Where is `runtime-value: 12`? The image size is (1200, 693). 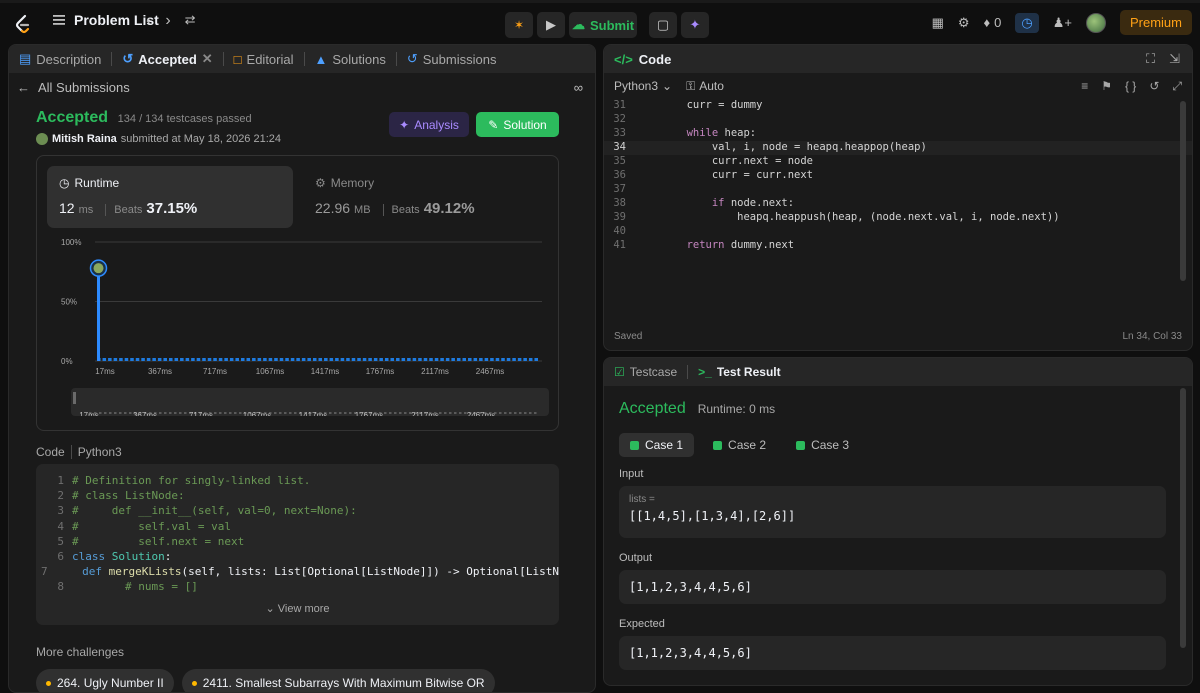
runtime-value: 12 is located at coordinates (67, 208).